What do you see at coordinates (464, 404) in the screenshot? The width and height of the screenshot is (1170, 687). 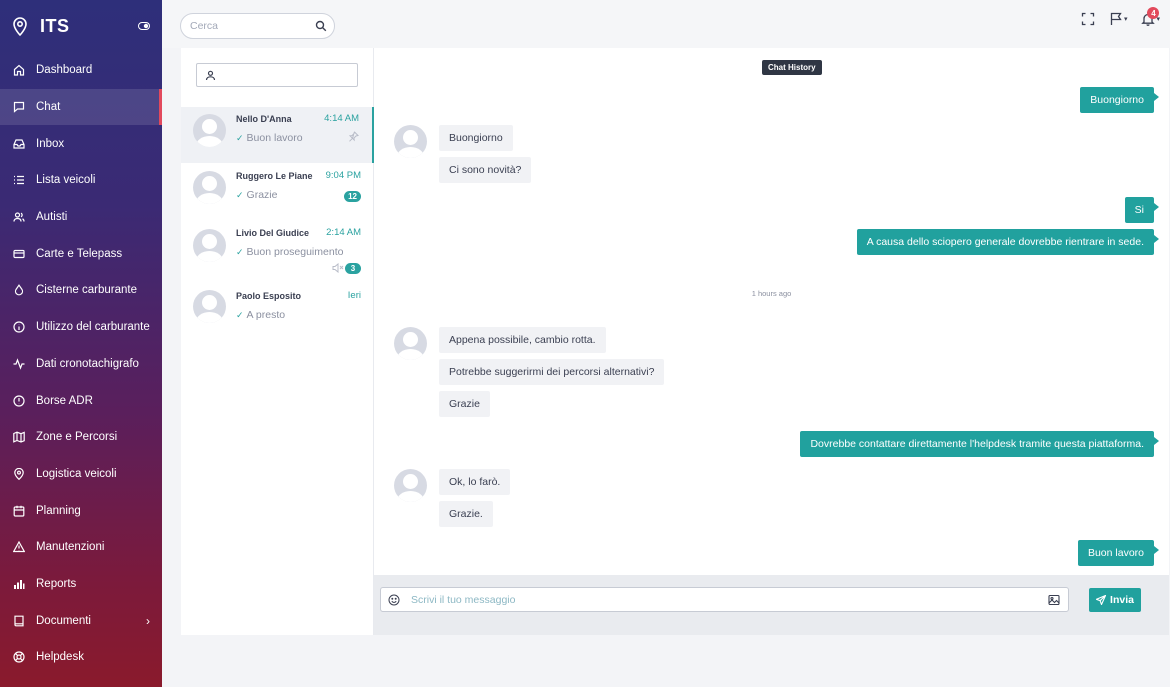 I see `incoming-message: Grazie` at bounding box center [464, 404].